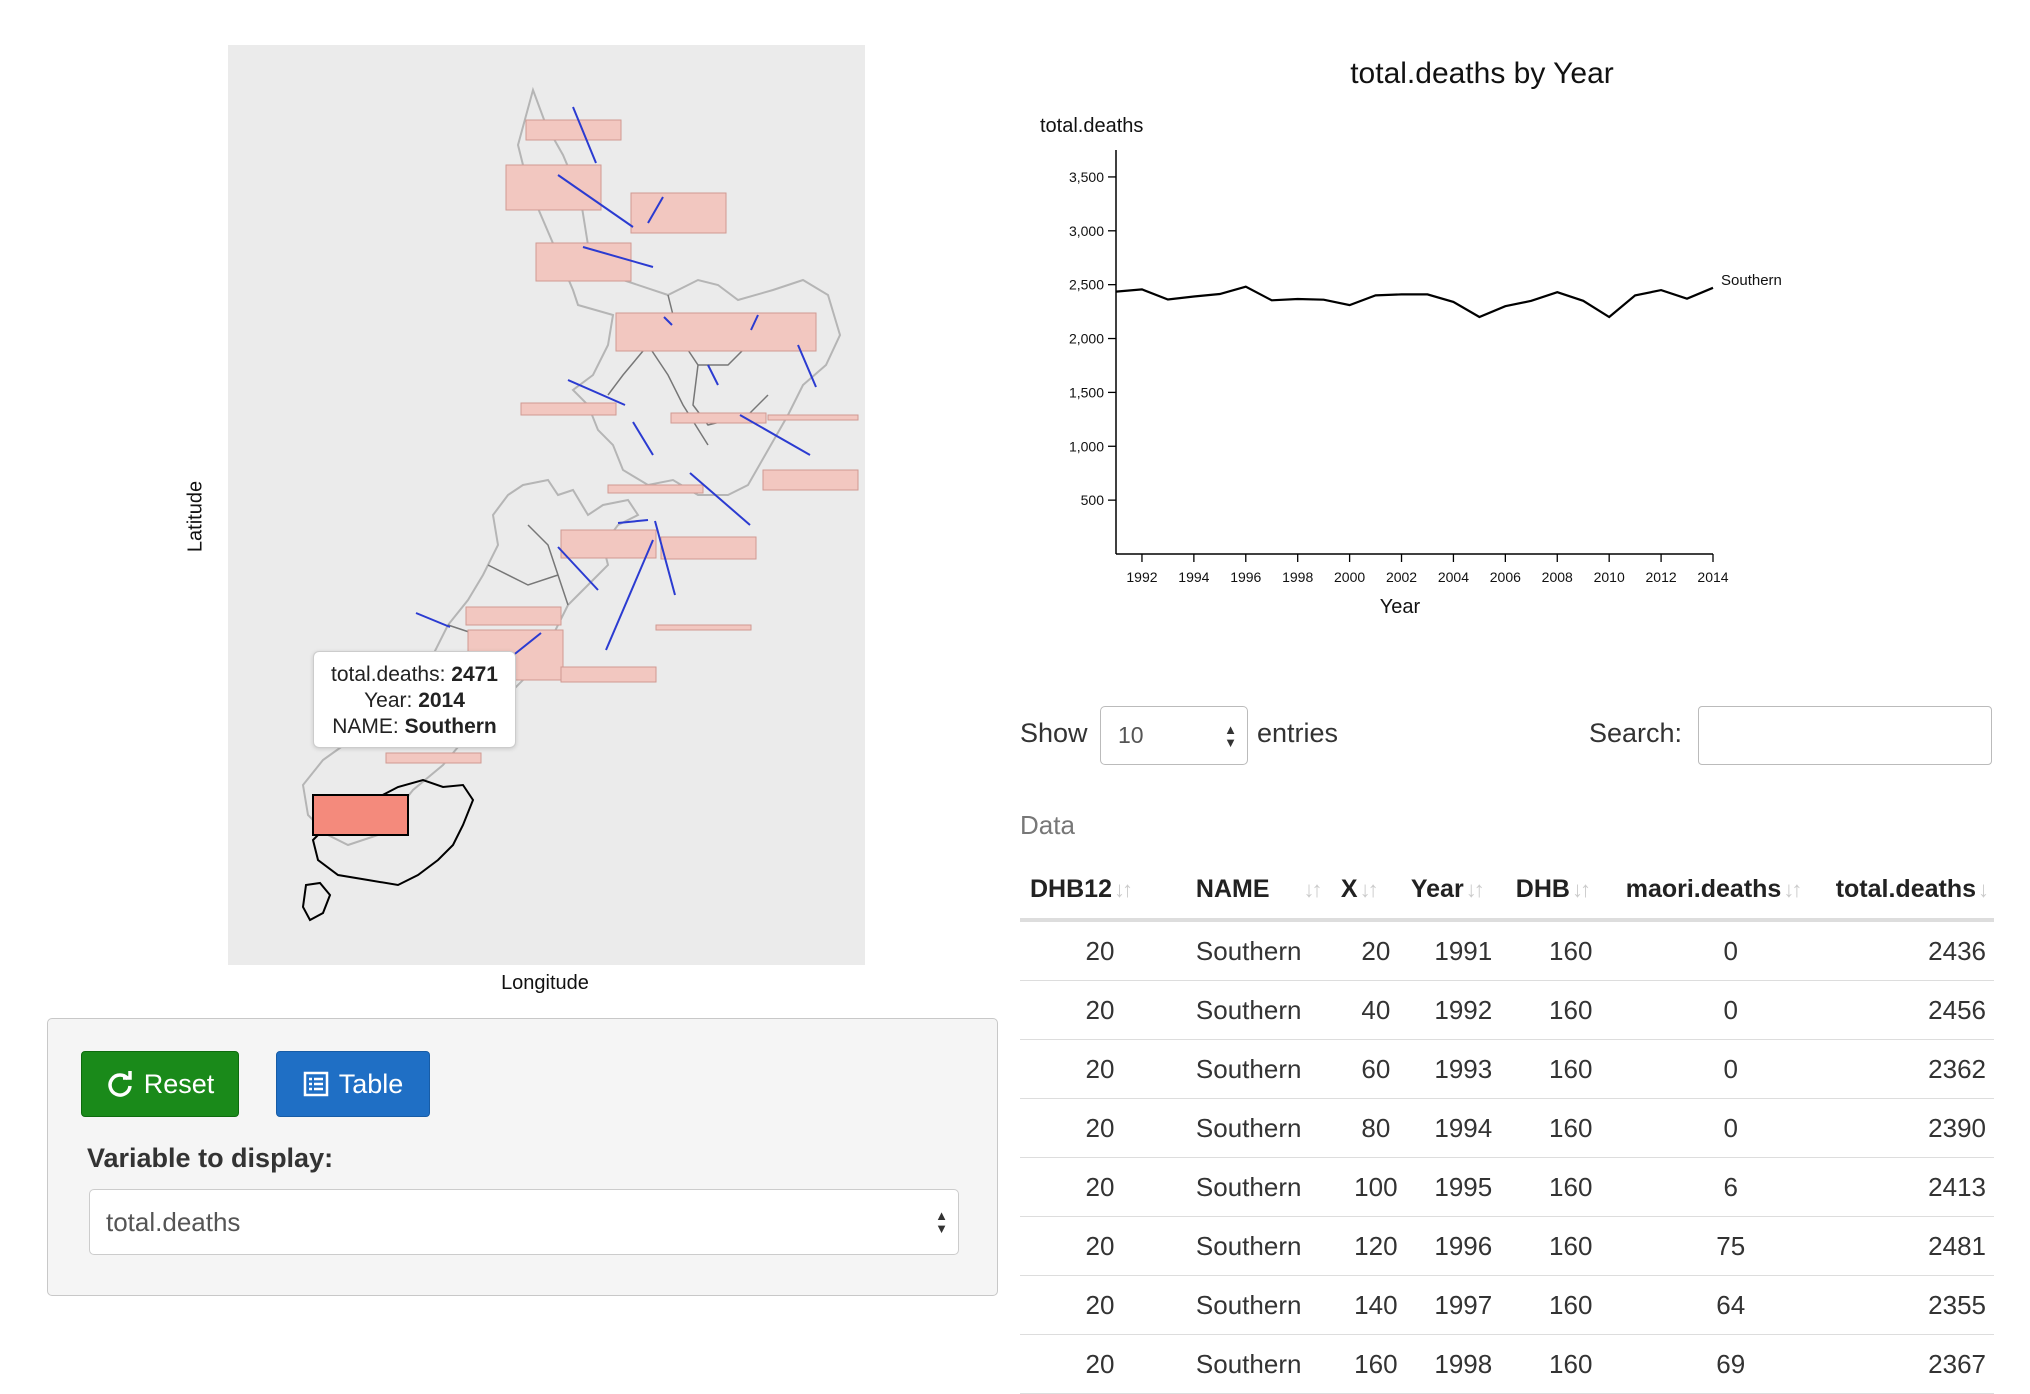 The height and width of the screenshot is (1394, 2030). Describe the element at coordinates (1086, 285) in the screenshot. I see `y-tick-label: 2,500` at that location.